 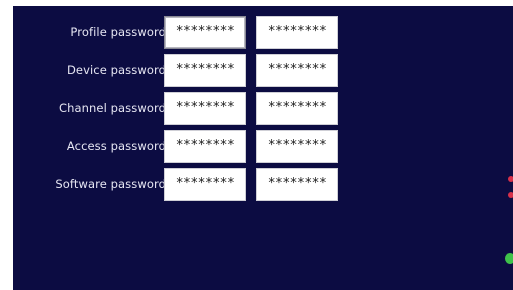 What do you see at coordinates (205, 70) in the screenshot?
I see `device-password-field: ********` at bounding box center [205, 70].